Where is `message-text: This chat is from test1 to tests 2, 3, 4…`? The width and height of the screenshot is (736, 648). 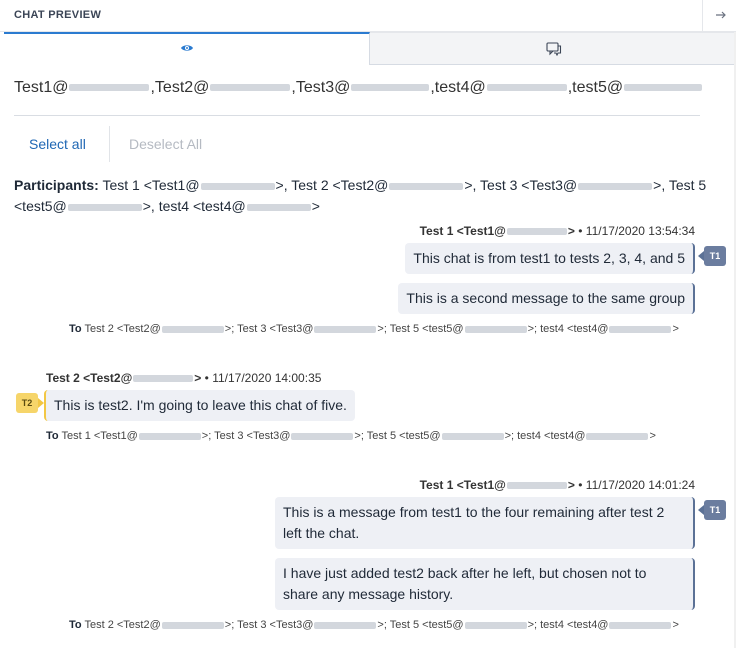
message-text: This chat is from test1 to tests 2, 3, 4… is located at coordinates (549, 258).